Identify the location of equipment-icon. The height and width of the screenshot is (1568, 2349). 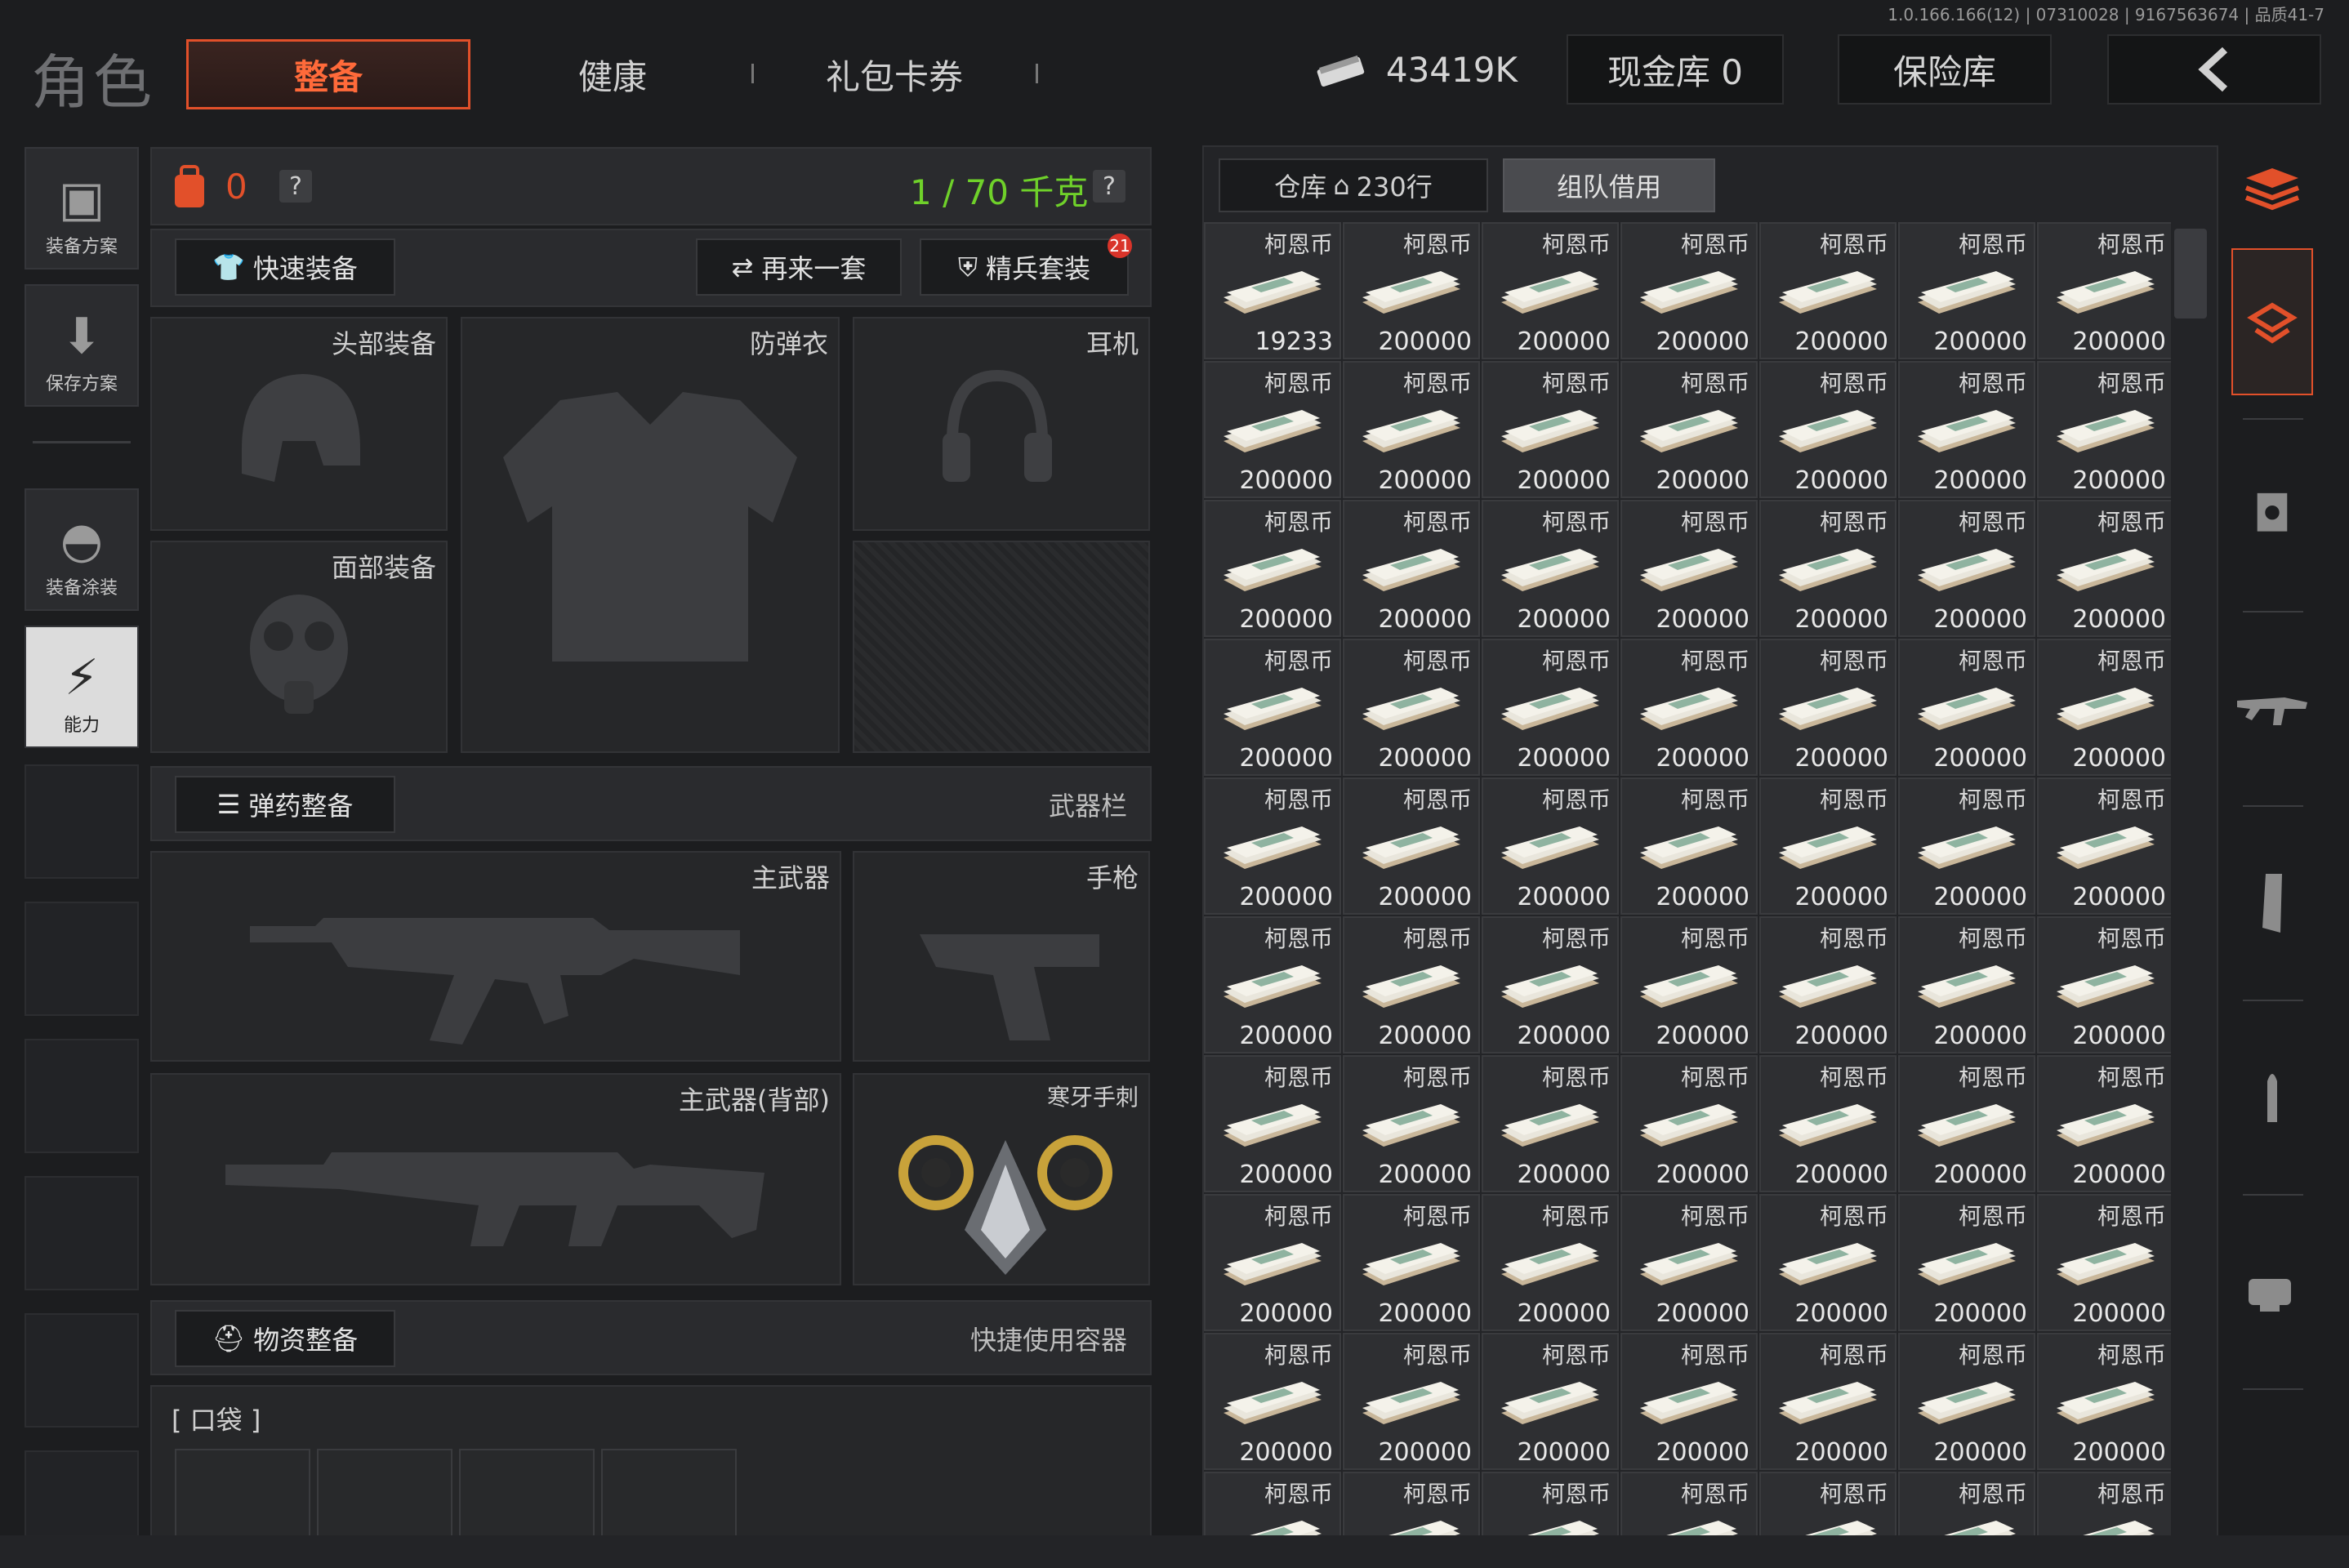
(2272, 321).